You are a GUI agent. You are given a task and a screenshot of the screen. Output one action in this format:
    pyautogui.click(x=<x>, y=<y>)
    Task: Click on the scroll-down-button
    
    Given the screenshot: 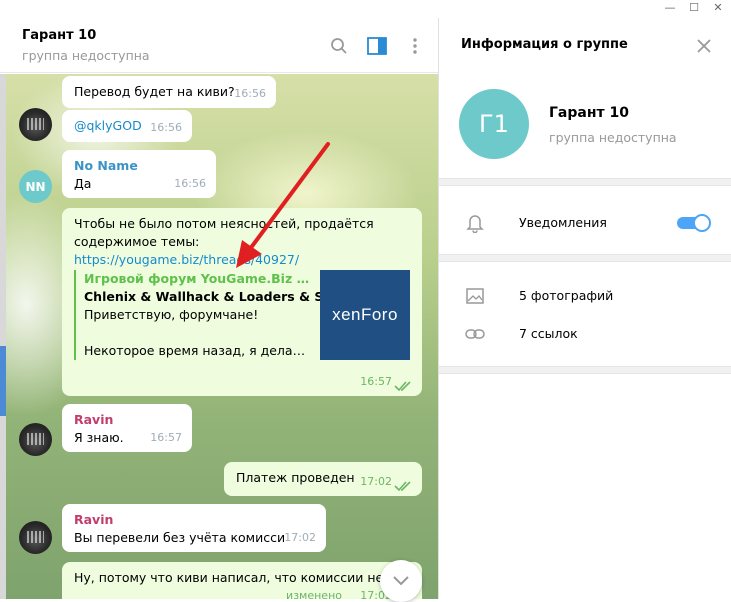 What is the action you would take?
    pyautogui.click(x=401, y=581)
    